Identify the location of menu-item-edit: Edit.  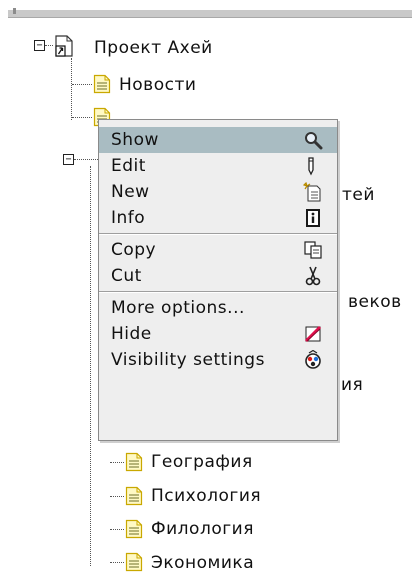
(218, 166).